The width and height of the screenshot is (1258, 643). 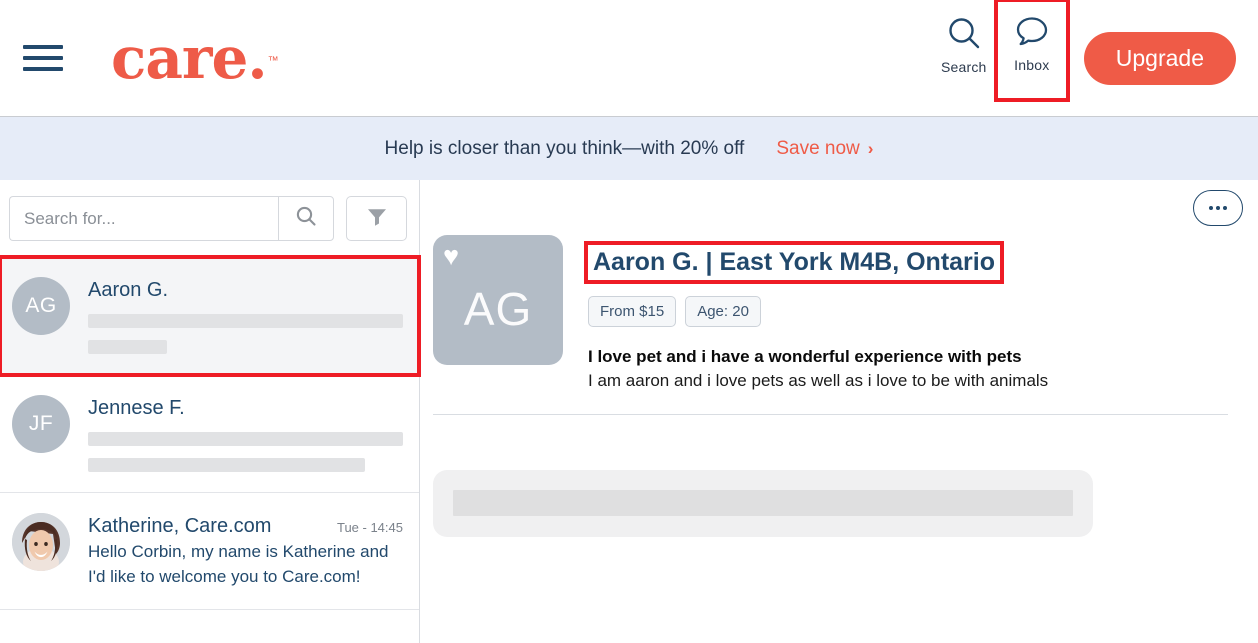 What do you see at coordinates (870, 148) in the screenshot?
I see `chevron-right-icon: ›` at bounding box center [870, 148].